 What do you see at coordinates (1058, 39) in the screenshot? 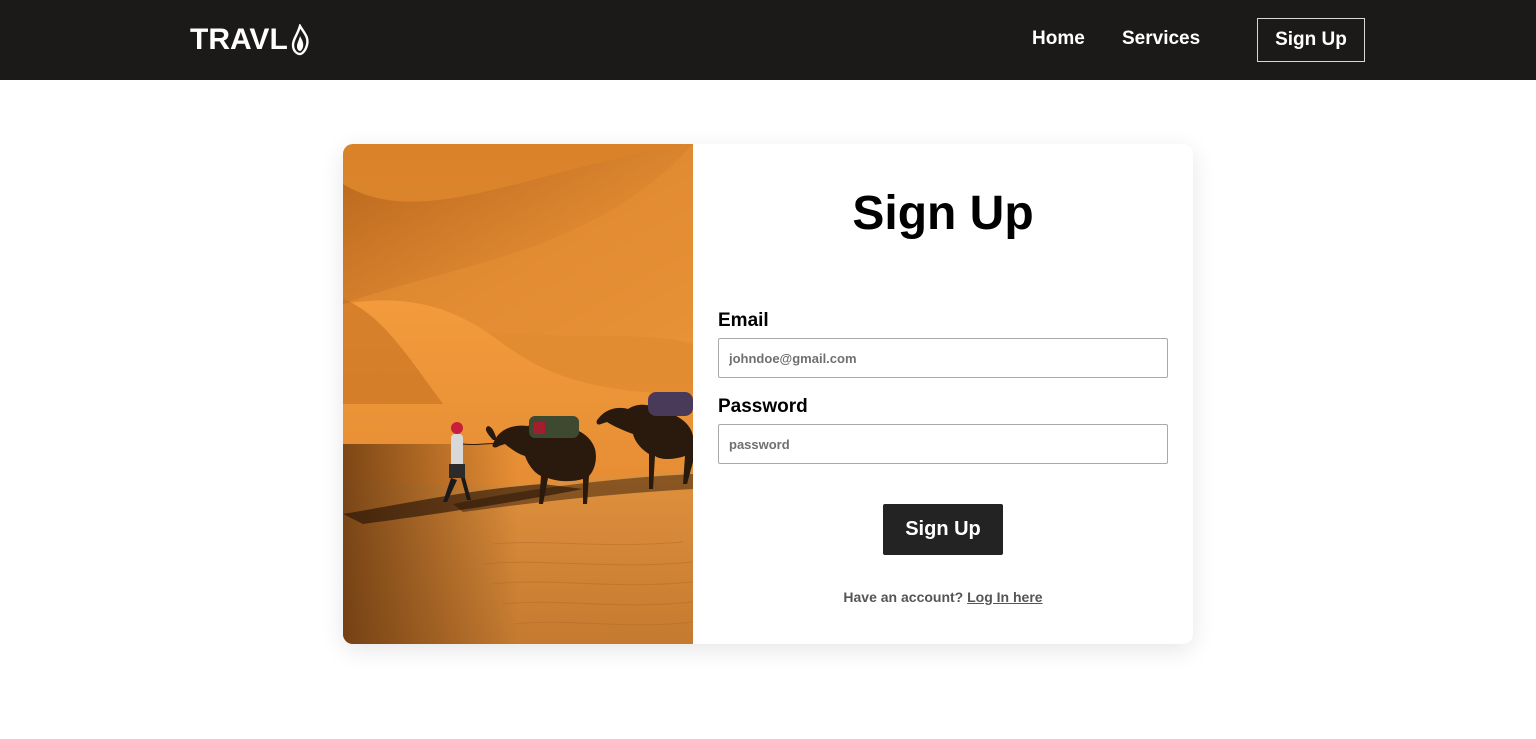
I see `nav-home-link: Home` at bounding box center [1058, 39].